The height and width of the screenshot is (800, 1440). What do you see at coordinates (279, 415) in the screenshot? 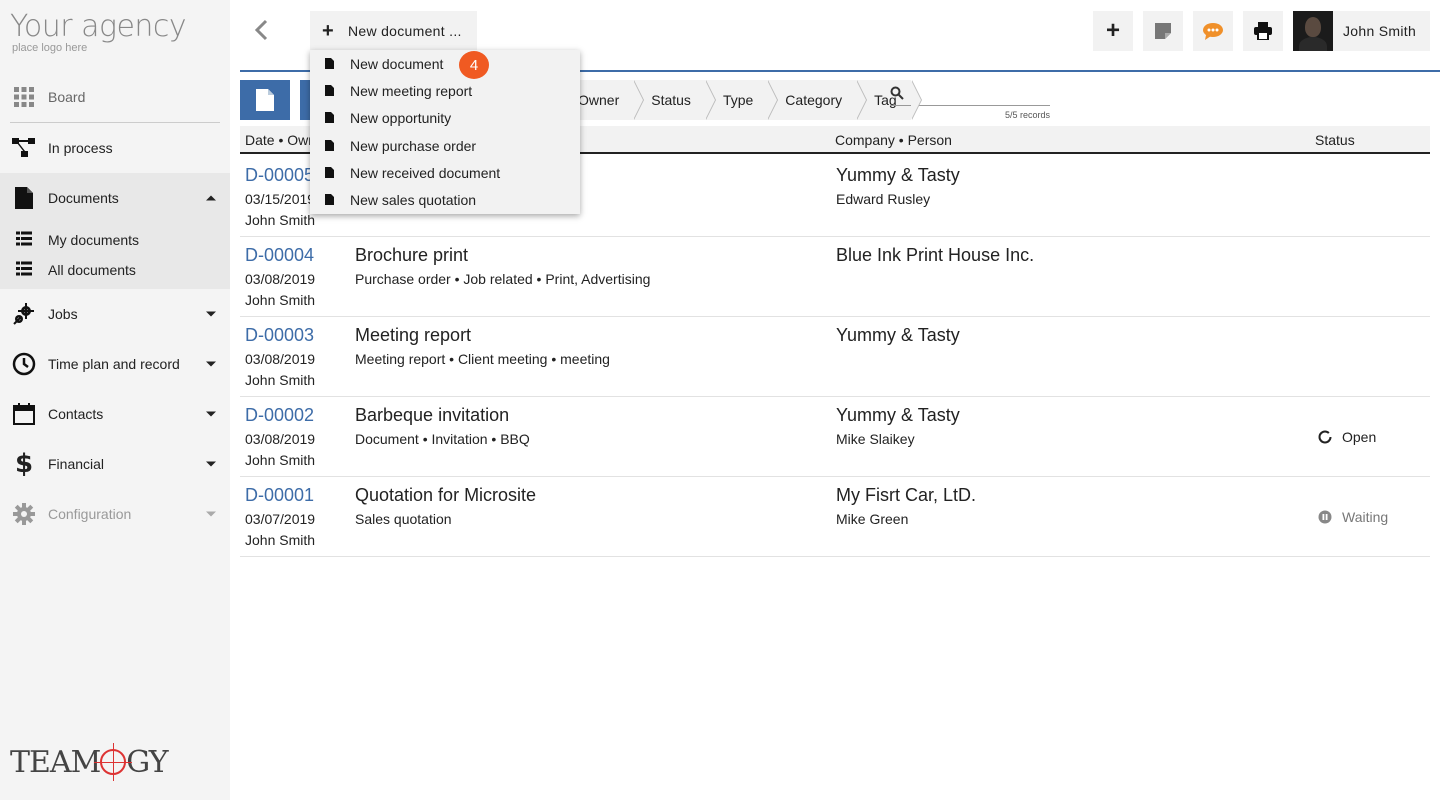
I see `document-code-link: D-00002` at bounding box center [279, 415].